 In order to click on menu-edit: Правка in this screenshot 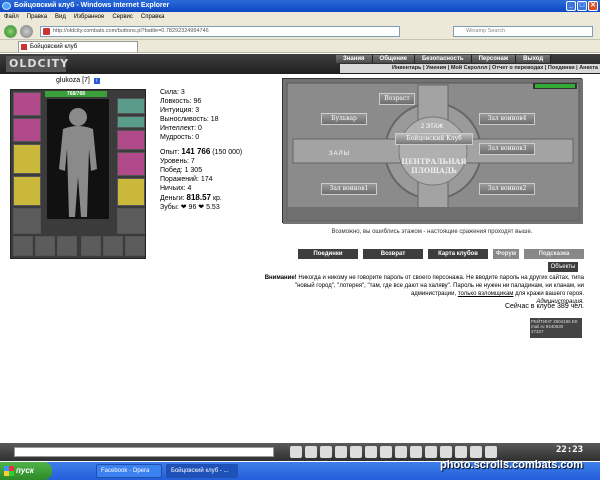, I will do `click(37, 17)`.